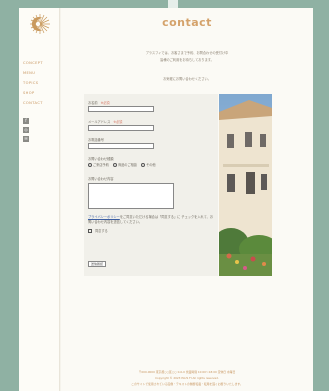 The image size is (329, 391). Describe the element at coordinates (245, 185) in the screenshot. I see `building-photo` at that location.